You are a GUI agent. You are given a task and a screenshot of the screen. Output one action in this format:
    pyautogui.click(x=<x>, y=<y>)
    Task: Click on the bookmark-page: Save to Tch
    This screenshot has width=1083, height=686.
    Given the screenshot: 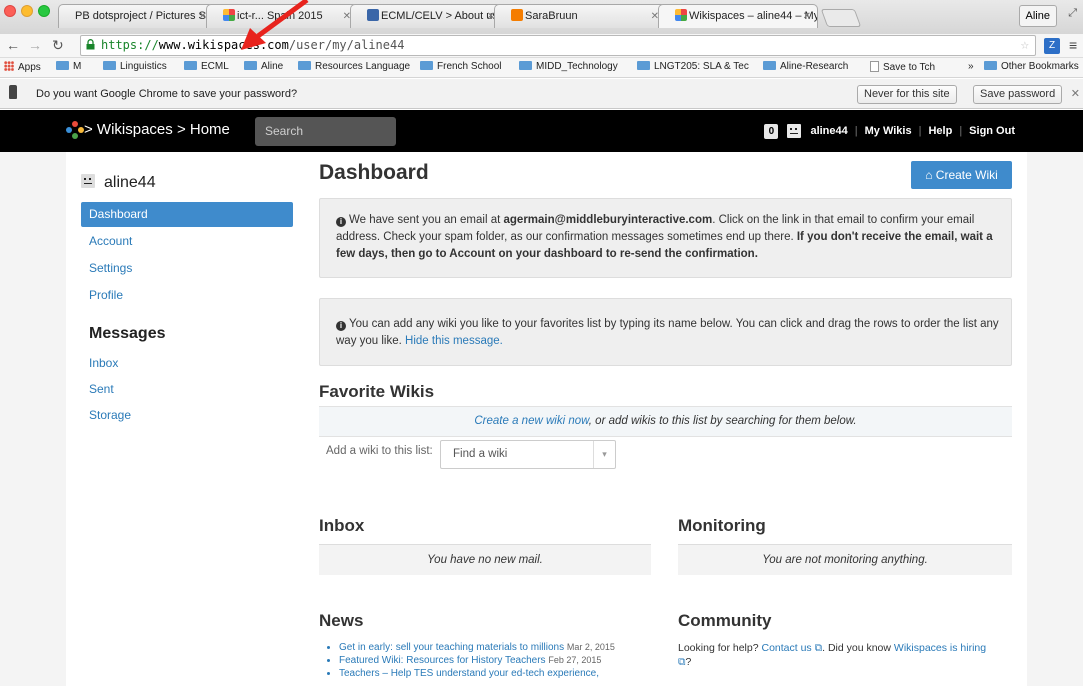 What is the action you would take?
    pyautogui.click(x=902, y=67)
    